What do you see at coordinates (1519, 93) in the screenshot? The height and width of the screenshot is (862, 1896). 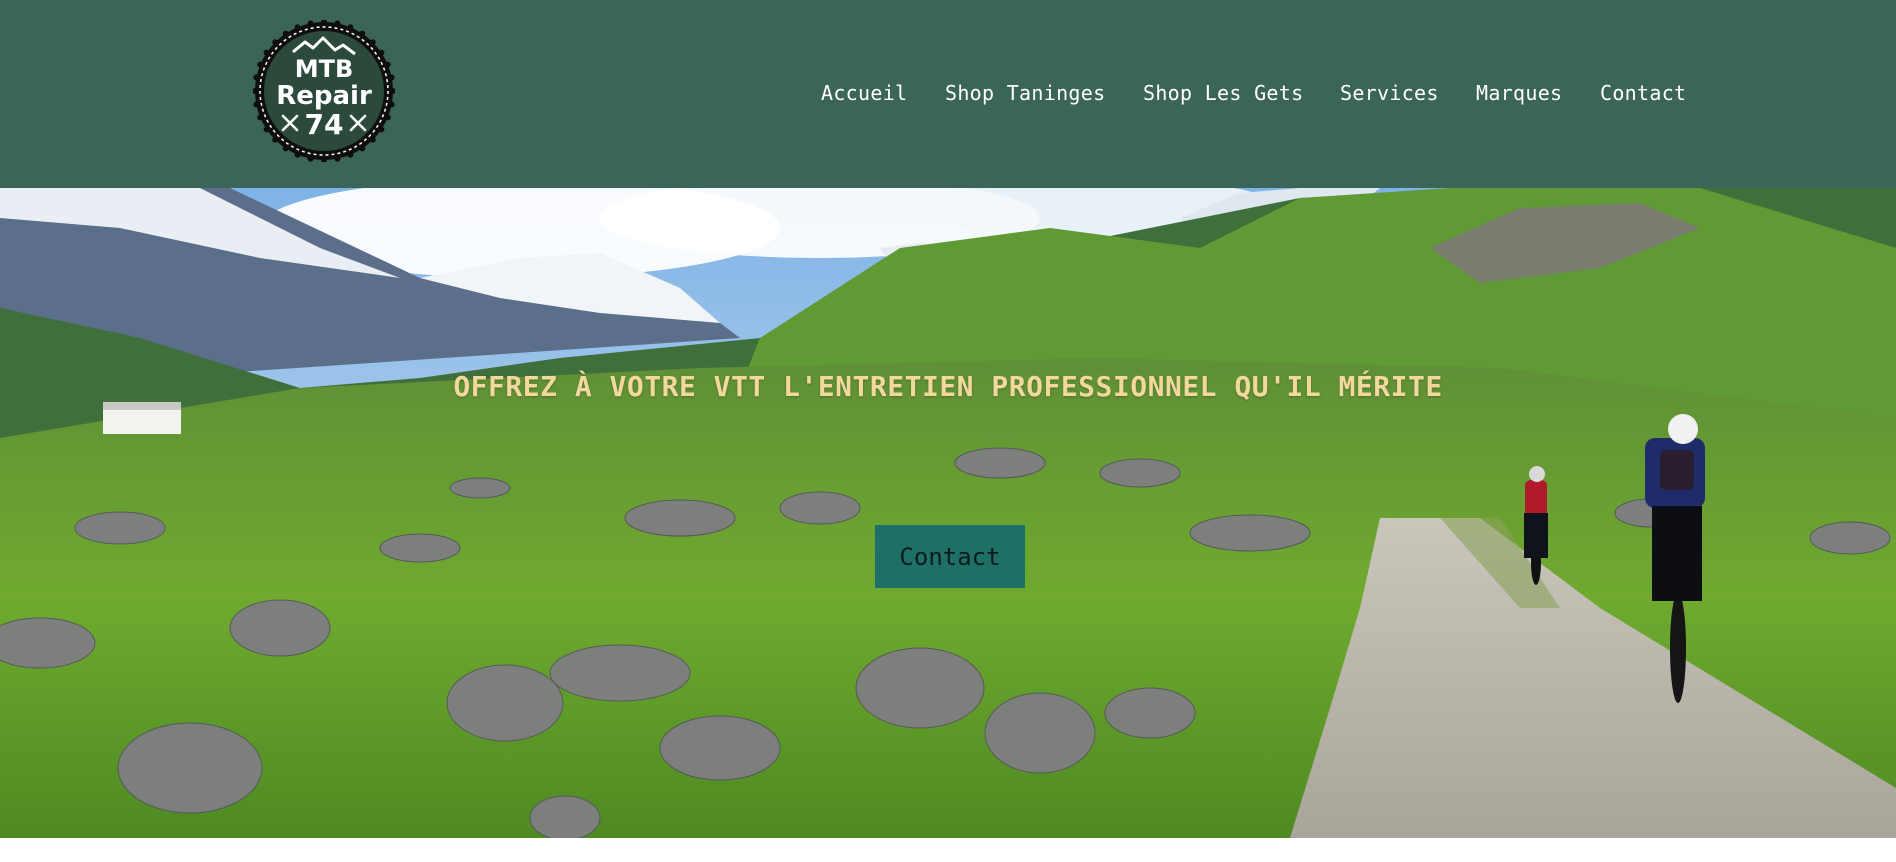 I see `nav-marques: Marques` at bounding box center [1519, 93].